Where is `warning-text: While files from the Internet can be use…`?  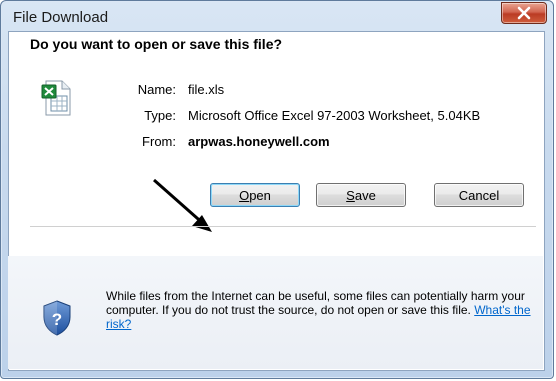
warning-text: While files from the Internet can be use… is located at coordinates (315, 303).